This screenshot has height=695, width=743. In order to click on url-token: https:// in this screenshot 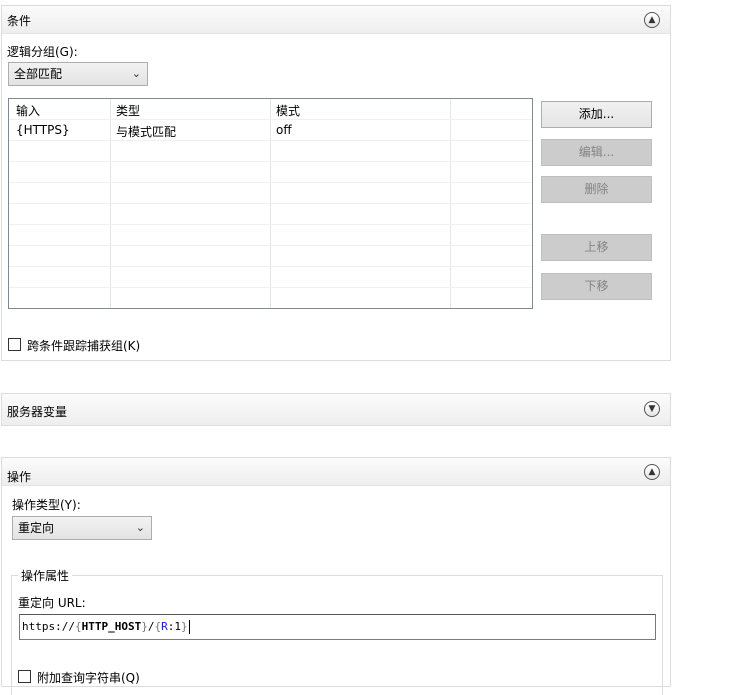, I will do `click(48, 626)`.